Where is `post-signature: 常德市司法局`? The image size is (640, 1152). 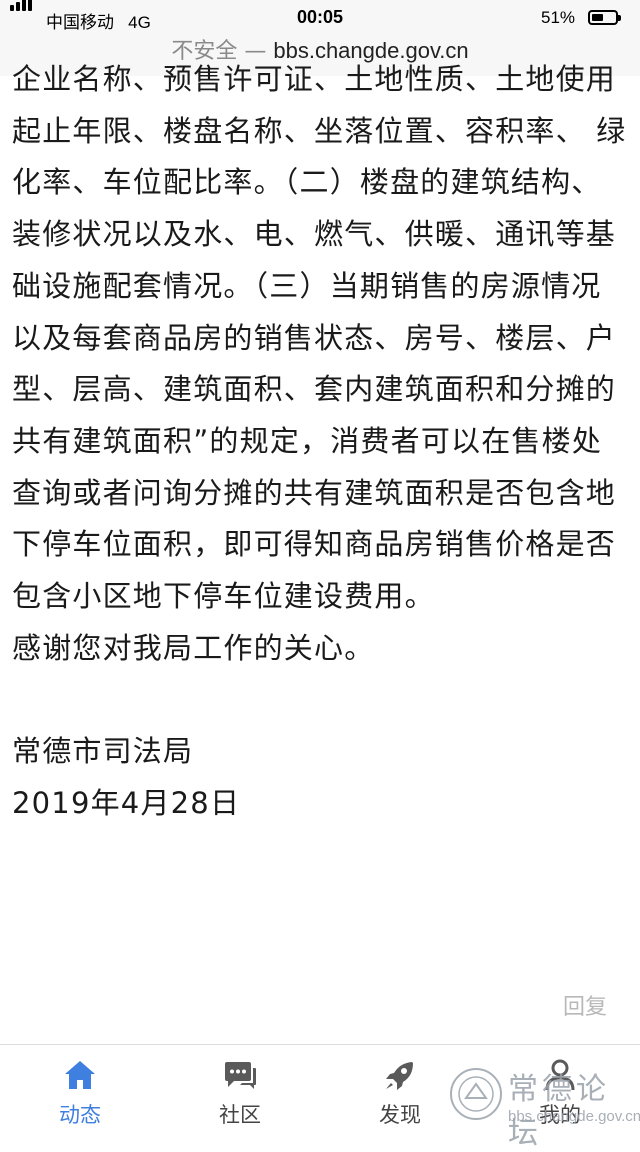
post-signature: 常德市司法局 is located at coordinates (103, 751).